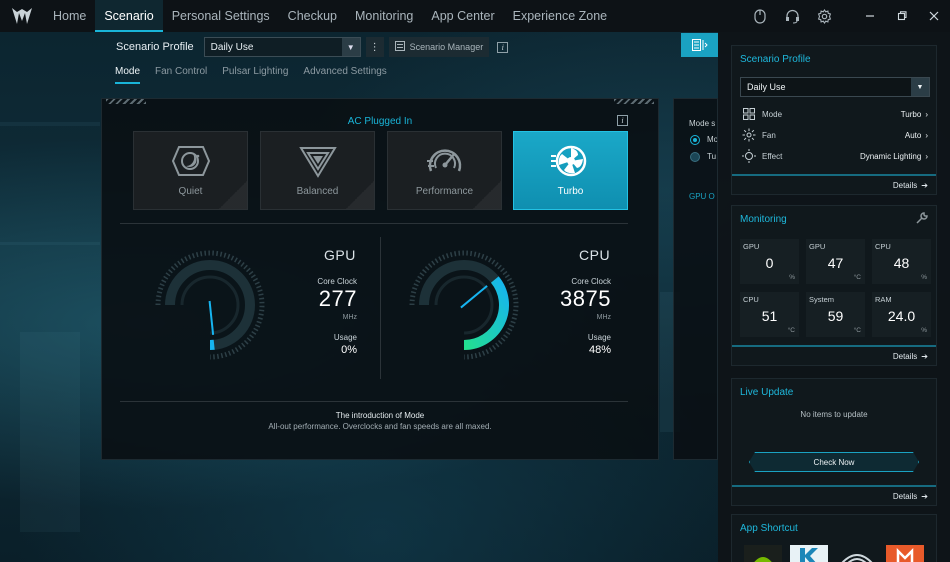  What do you see at coordinates (809, 553) in the screenshot?
I see `killer-shortcut-icon` at bounding box center [809, 553].